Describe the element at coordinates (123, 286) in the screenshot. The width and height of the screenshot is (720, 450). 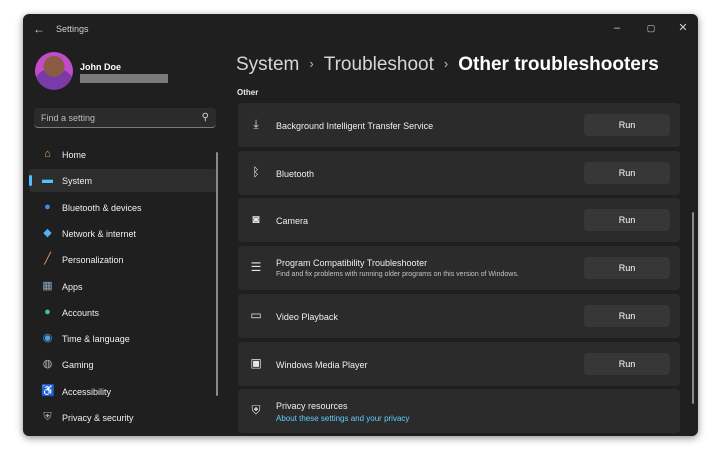
I see `sidebar-item-apps: ▦ Apps` at that location.